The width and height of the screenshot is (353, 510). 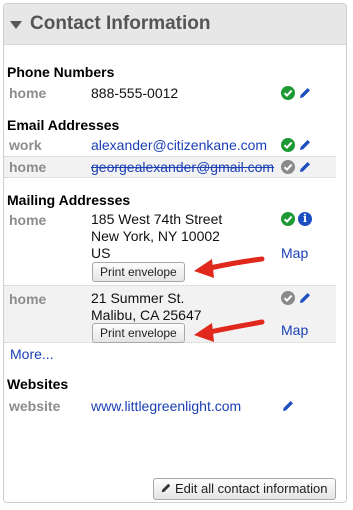 What do you see at coordinates (28, 220) in the screenshot?
I see `mailing-label-1: home` at bounding box center [28, 220].